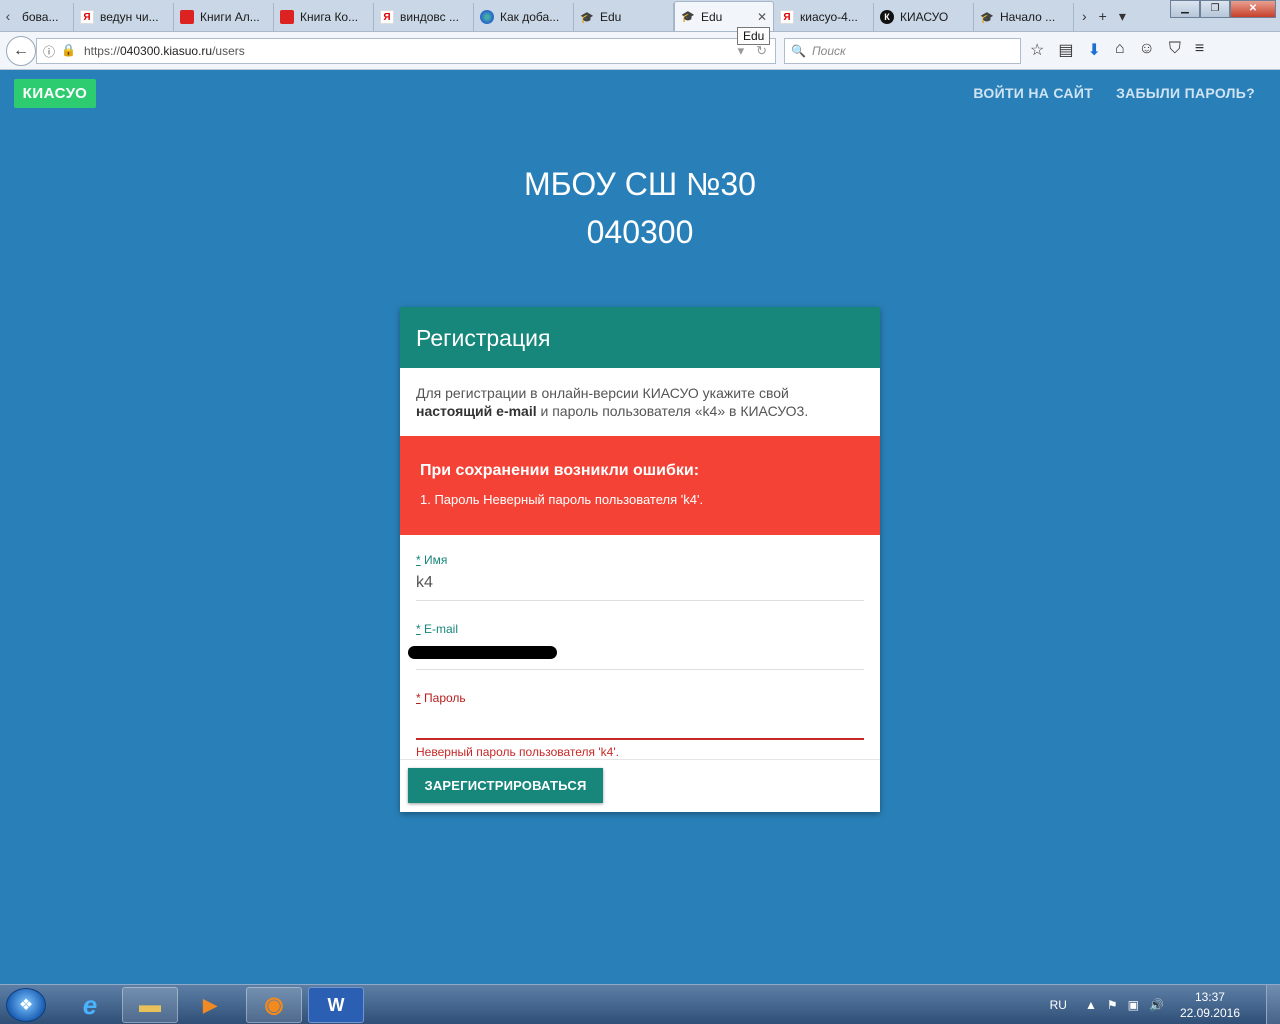 The width and height of the screenshot is (1280, 1024). I want to click on name-input: k4, so click(640, 585).